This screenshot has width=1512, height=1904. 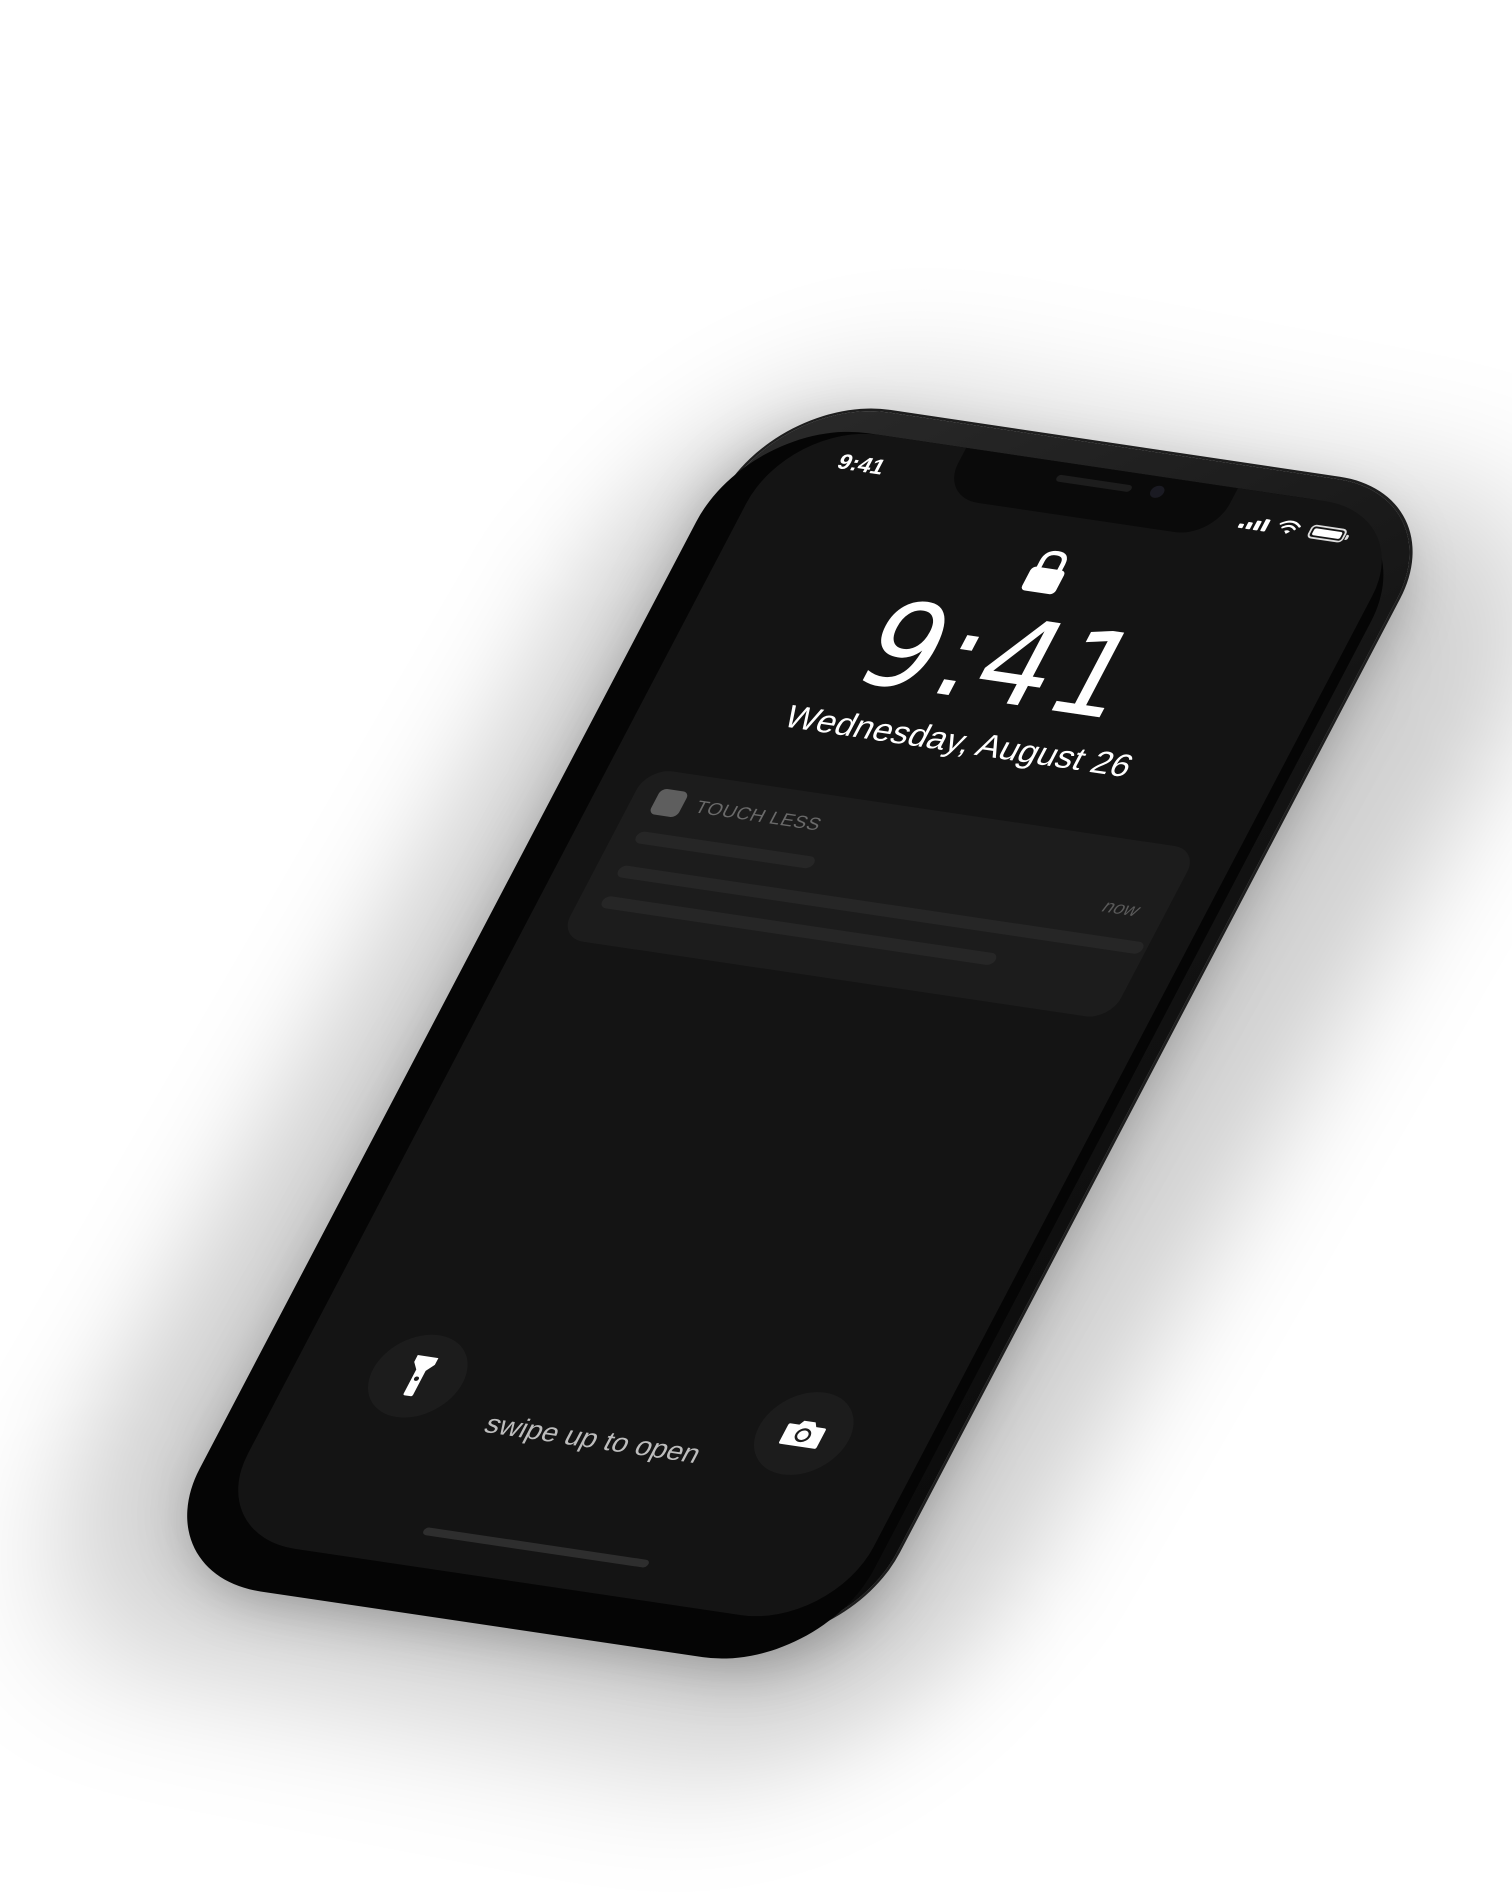 What do you see at coordinates (799, 930) in the screenshot?
I see `notification-body-placeholder` at bounding box center [799, 930].